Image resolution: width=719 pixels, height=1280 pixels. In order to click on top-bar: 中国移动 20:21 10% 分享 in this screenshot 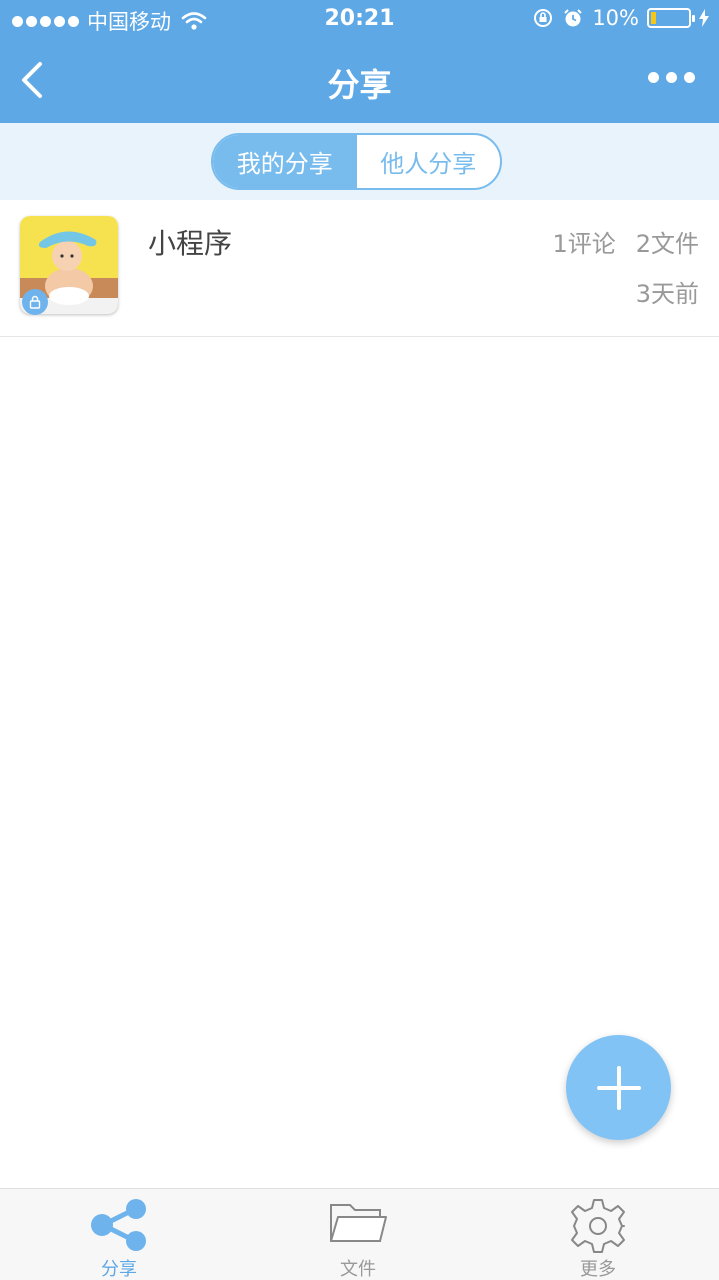, I will do `click(359, 61)`.